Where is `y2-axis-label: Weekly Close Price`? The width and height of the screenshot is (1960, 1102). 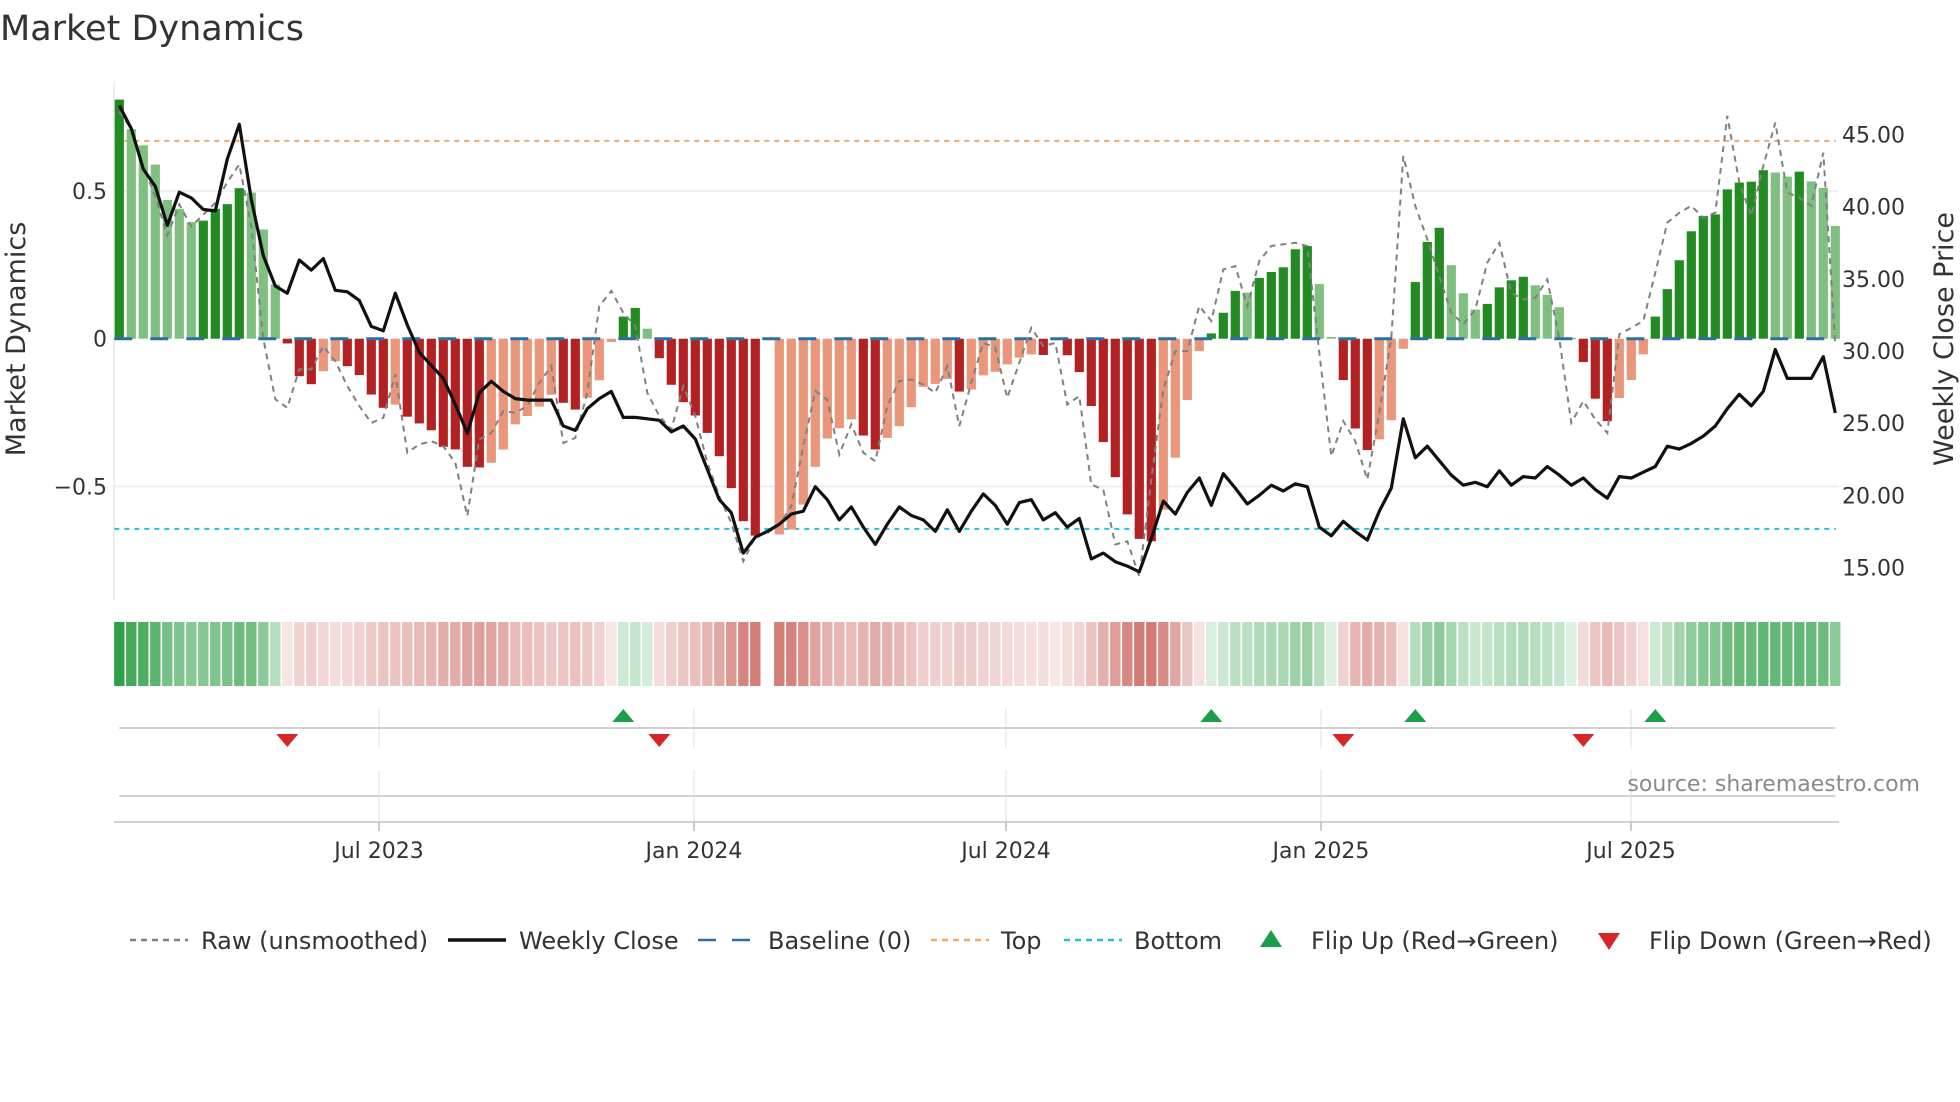 y2-axis-label: Weekly Close Price is located at coordinates (1944, 339).